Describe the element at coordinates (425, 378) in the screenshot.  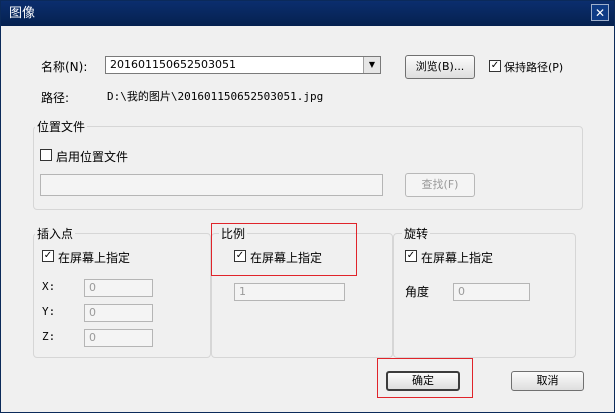
I see `ok-highlight-box` at that location.